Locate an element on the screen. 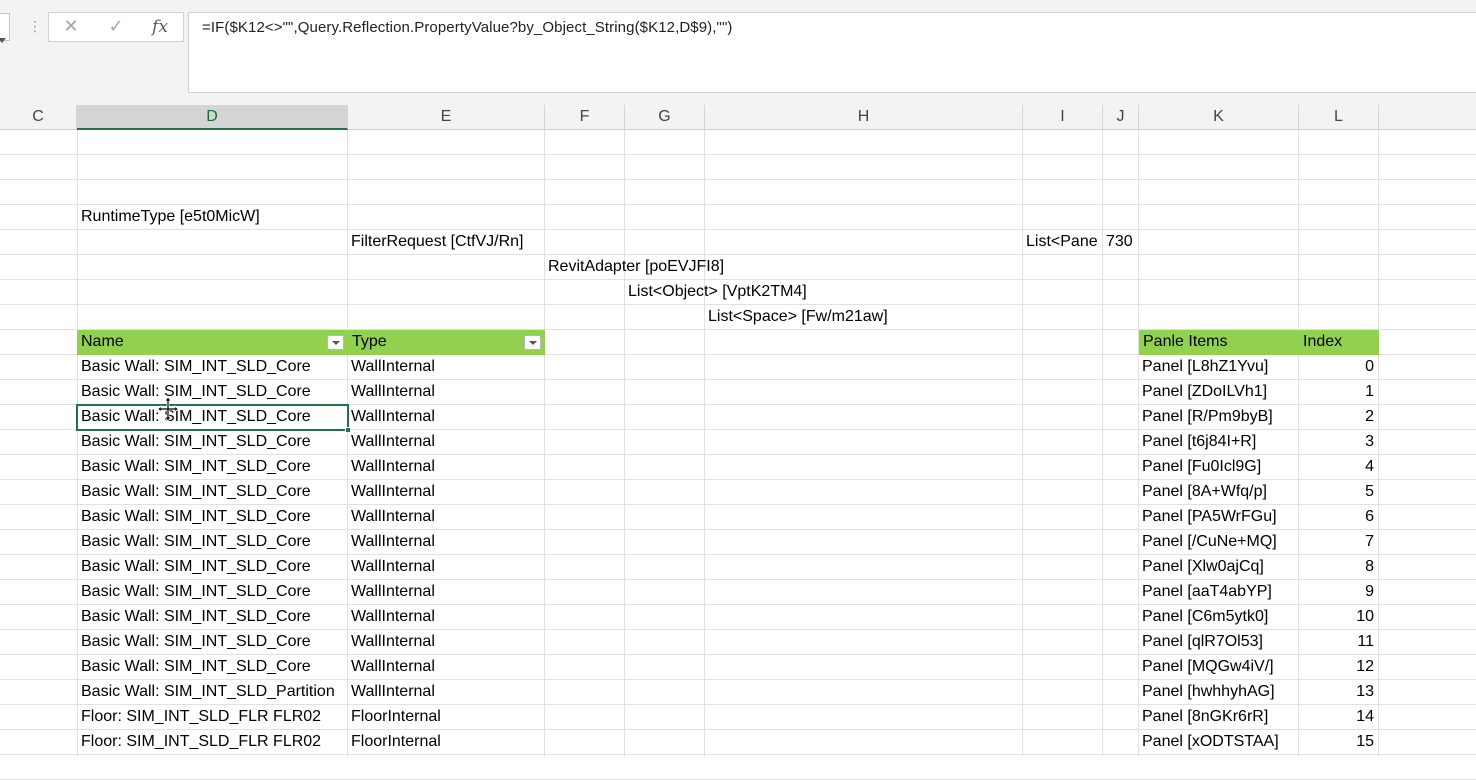 This screenshot has height=780, width=1476. table2-cell-item: Panel [8A+Wfq/p] is located at coordinates (1218, 492).